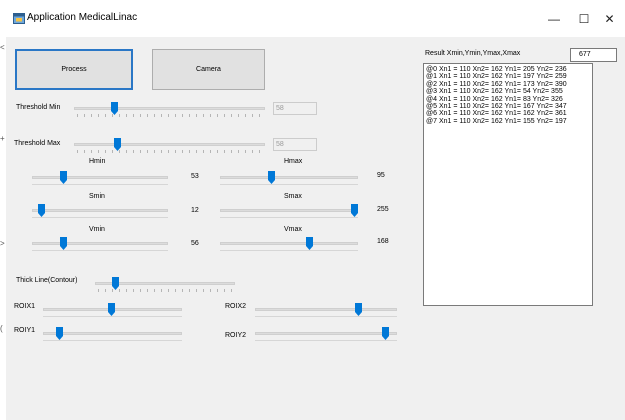 This screenshot has width=625, height=420. I want to click on smax-value: 255, so click(383, 209).